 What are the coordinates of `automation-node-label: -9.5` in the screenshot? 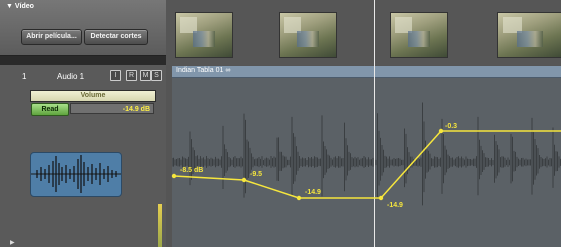 It's located at (256, 174).